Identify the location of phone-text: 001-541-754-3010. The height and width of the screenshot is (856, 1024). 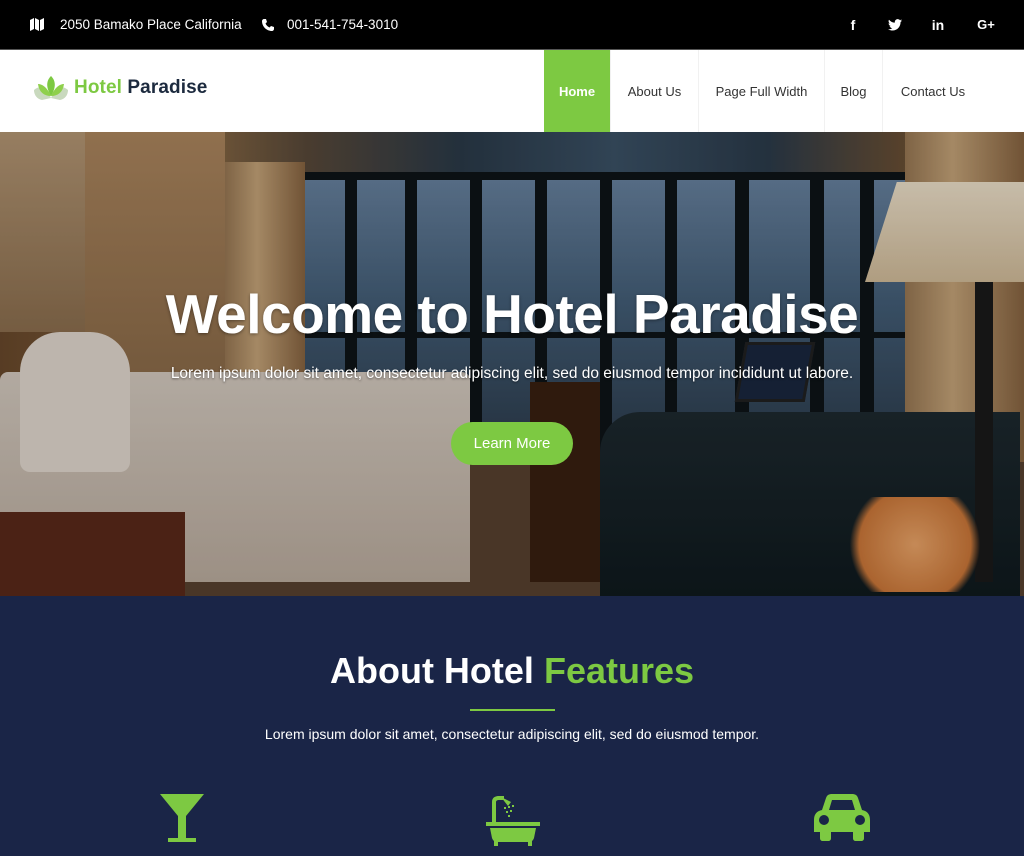
(342, 24).